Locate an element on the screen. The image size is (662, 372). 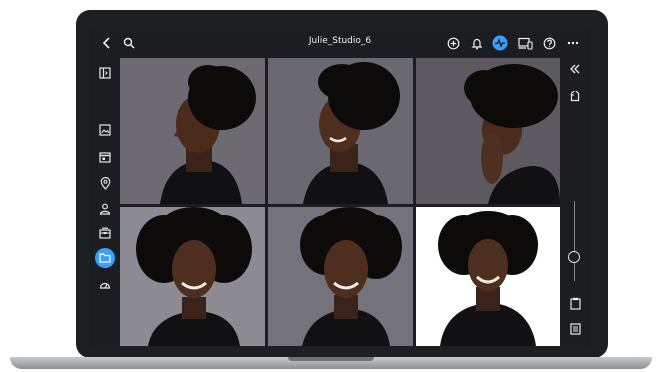
panel-toggle-button is located at coordinates (105, 73).